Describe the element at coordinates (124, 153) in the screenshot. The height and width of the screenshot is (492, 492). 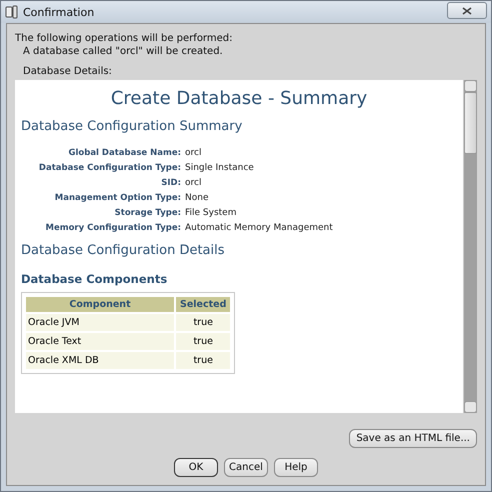
I see `field-label: Global Database Name:` at that location.